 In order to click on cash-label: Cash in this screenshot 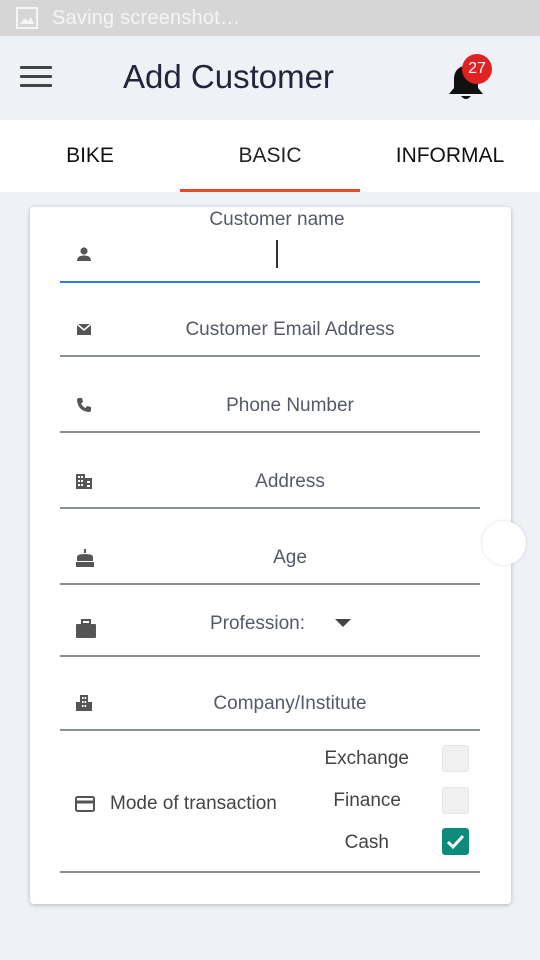, I will do `click(366, 842)`.